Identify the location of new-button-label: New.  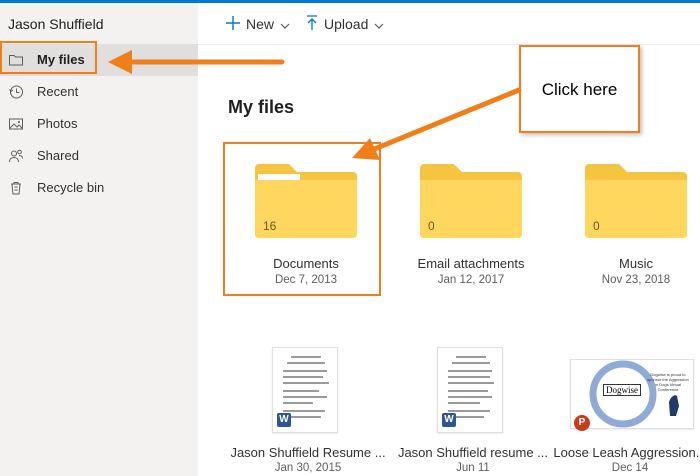
(260, 24).